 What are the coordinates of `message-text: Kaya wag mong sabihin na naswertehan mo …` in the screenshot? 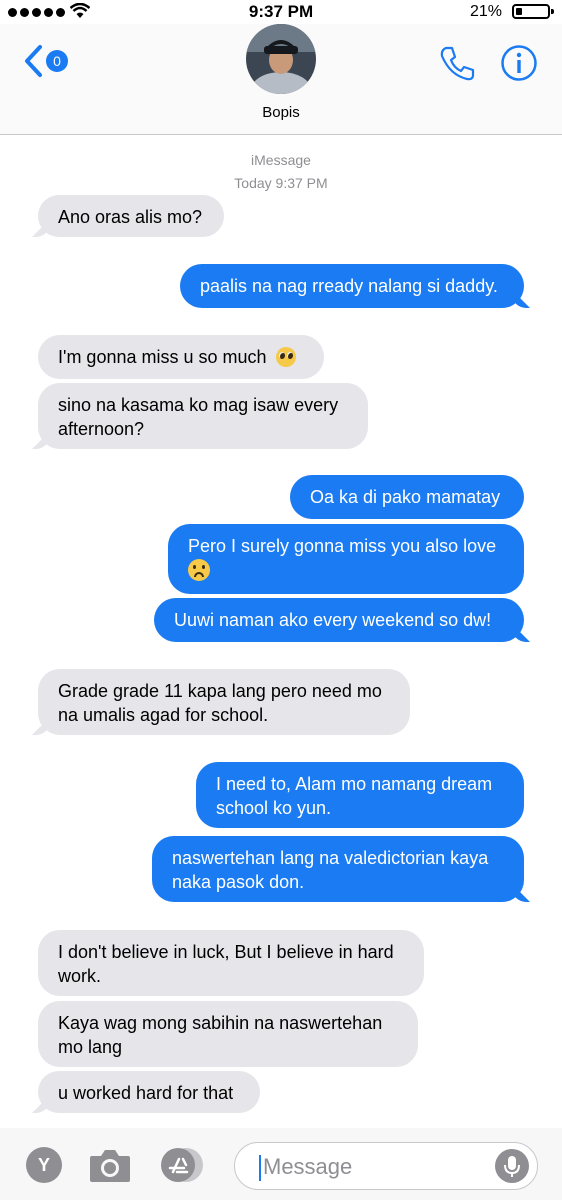 It's located at (220, 1035).